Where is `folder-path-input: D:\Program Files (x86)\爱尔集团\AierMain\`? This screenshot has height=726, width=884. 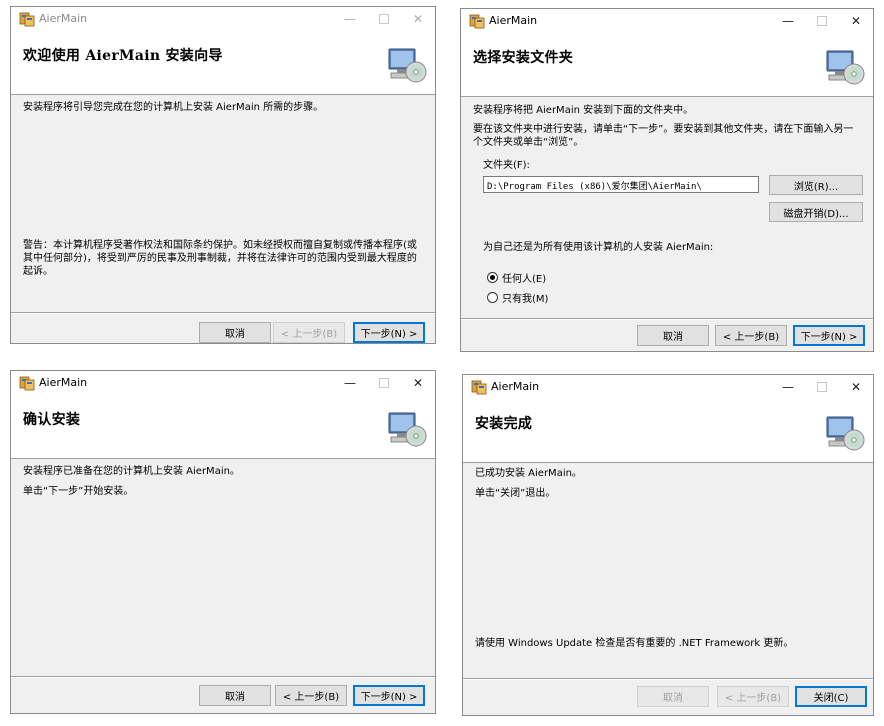
folder-path-input: D:\Program Files (x86)\爱尔集团\AierMain\ is located at coordinates (621, 184).